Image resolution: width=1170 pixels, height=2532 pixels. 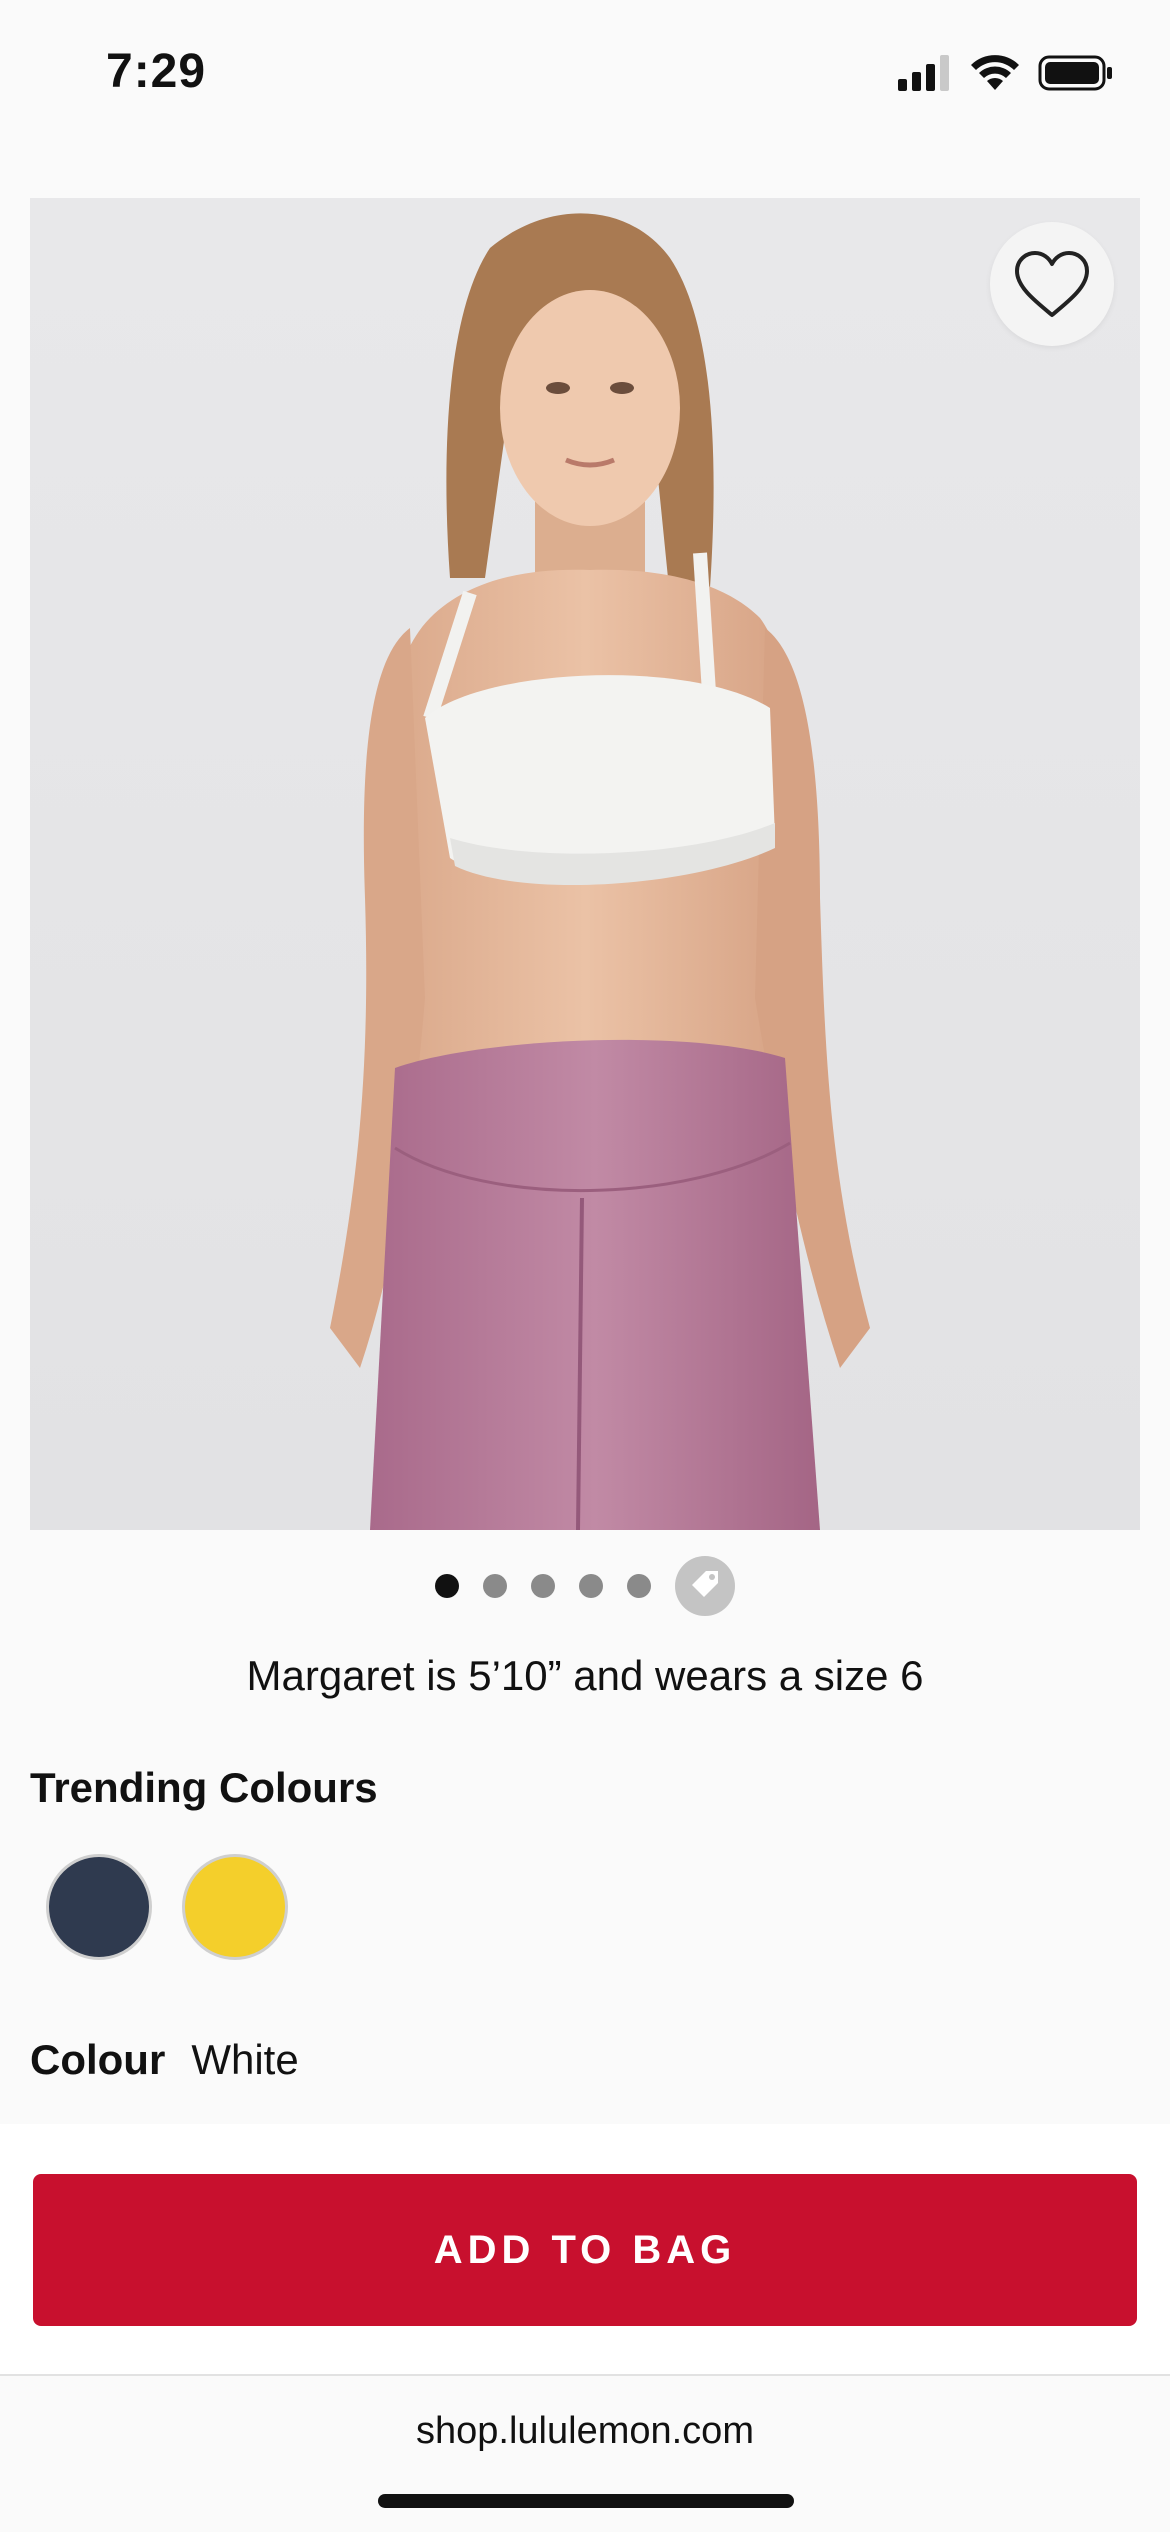 What do you see at coordinates (167, 1907) in the screenshot?
I see `trending-colour-swatches` at bounding box center [167, 1907].